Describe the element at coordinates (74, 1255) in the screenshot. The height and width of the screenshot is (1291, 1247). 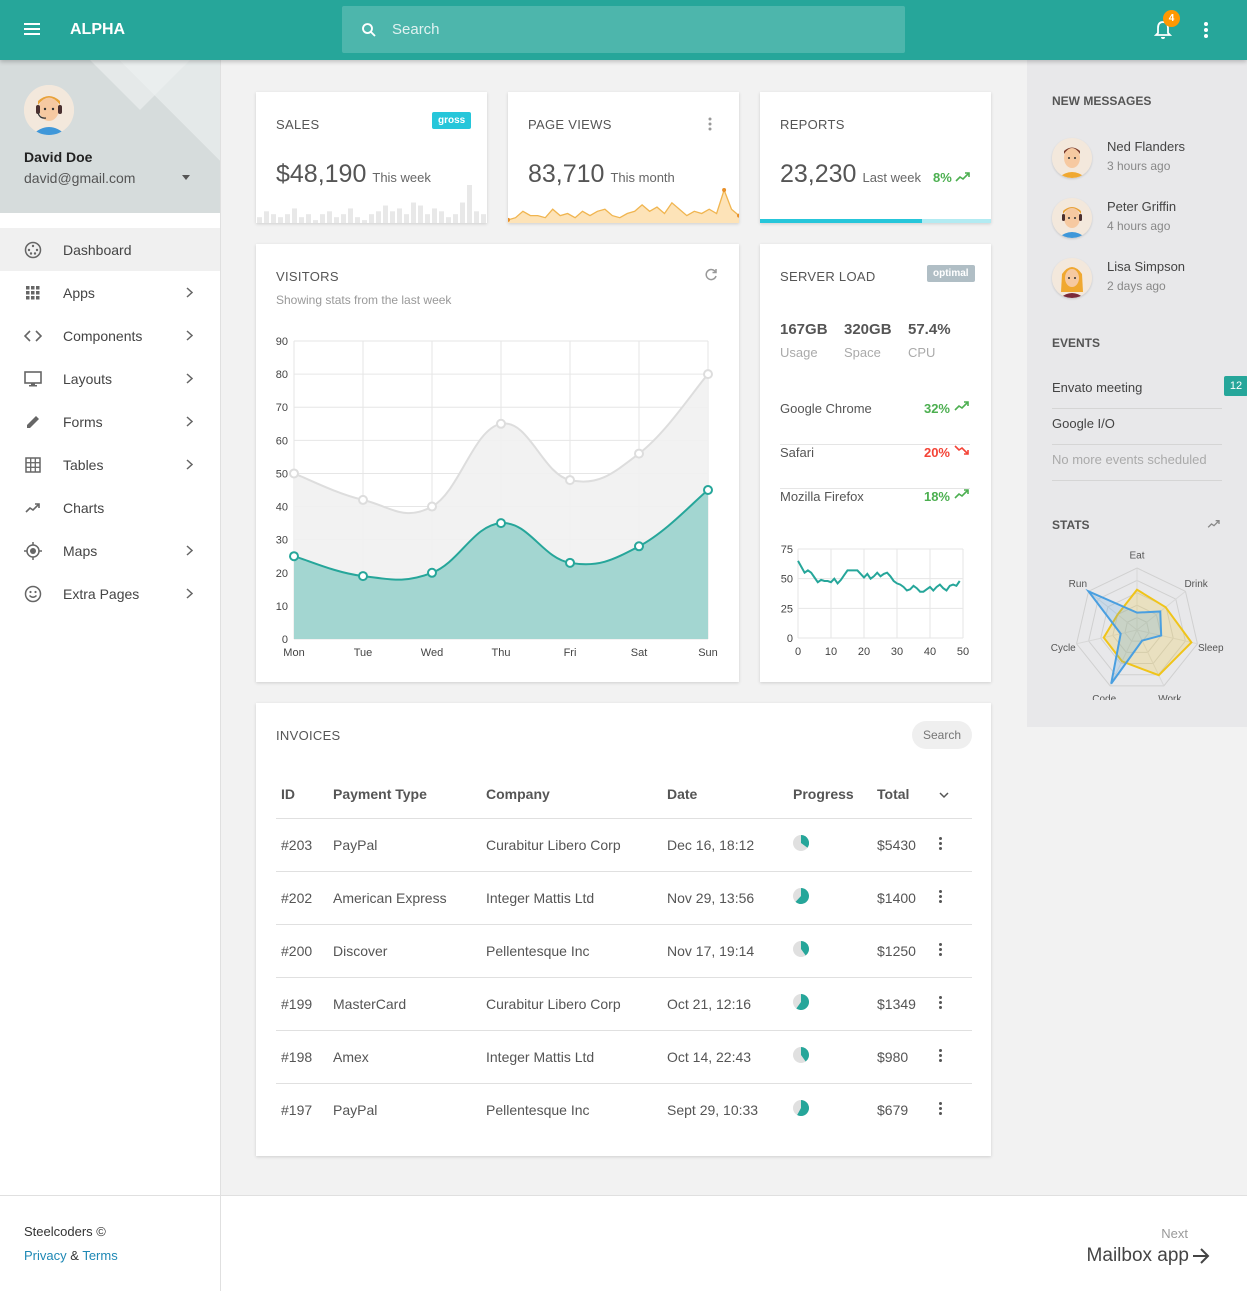
I see `ampersand: &` at that location.